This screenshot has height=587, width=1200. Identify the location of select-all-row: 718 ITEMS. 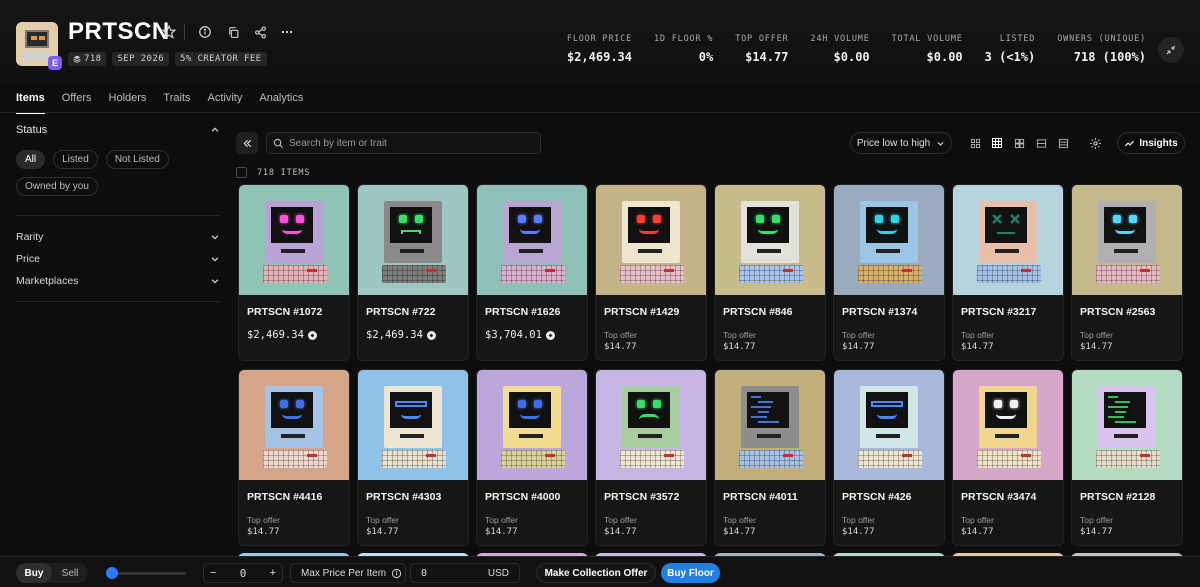
(273, 172).